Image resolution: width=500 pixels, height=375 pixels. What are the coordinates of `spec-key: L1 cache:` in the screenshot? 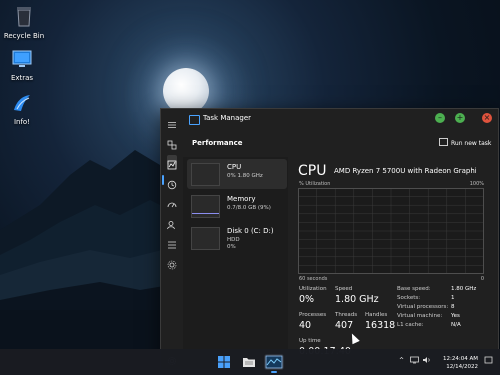 It's located at (410, 325).